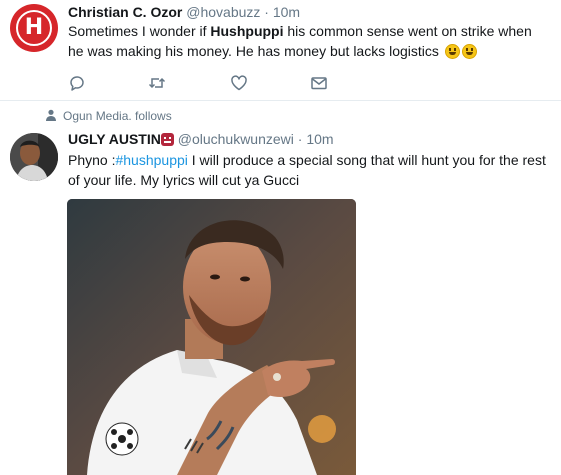  What do you see at coordinates (184, 12) in the screenshot?
I see `tweet-header: Christian C. Ozor @hovabuzz · 10m` at bounding box center [184, 12].